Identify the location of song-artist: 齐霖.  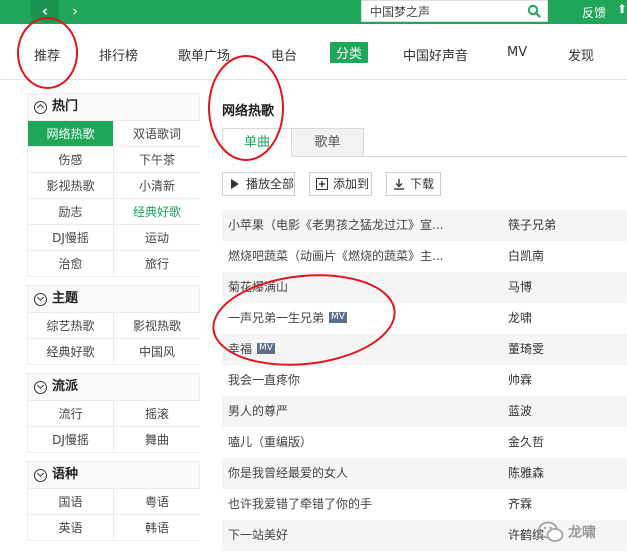
(520, 504).